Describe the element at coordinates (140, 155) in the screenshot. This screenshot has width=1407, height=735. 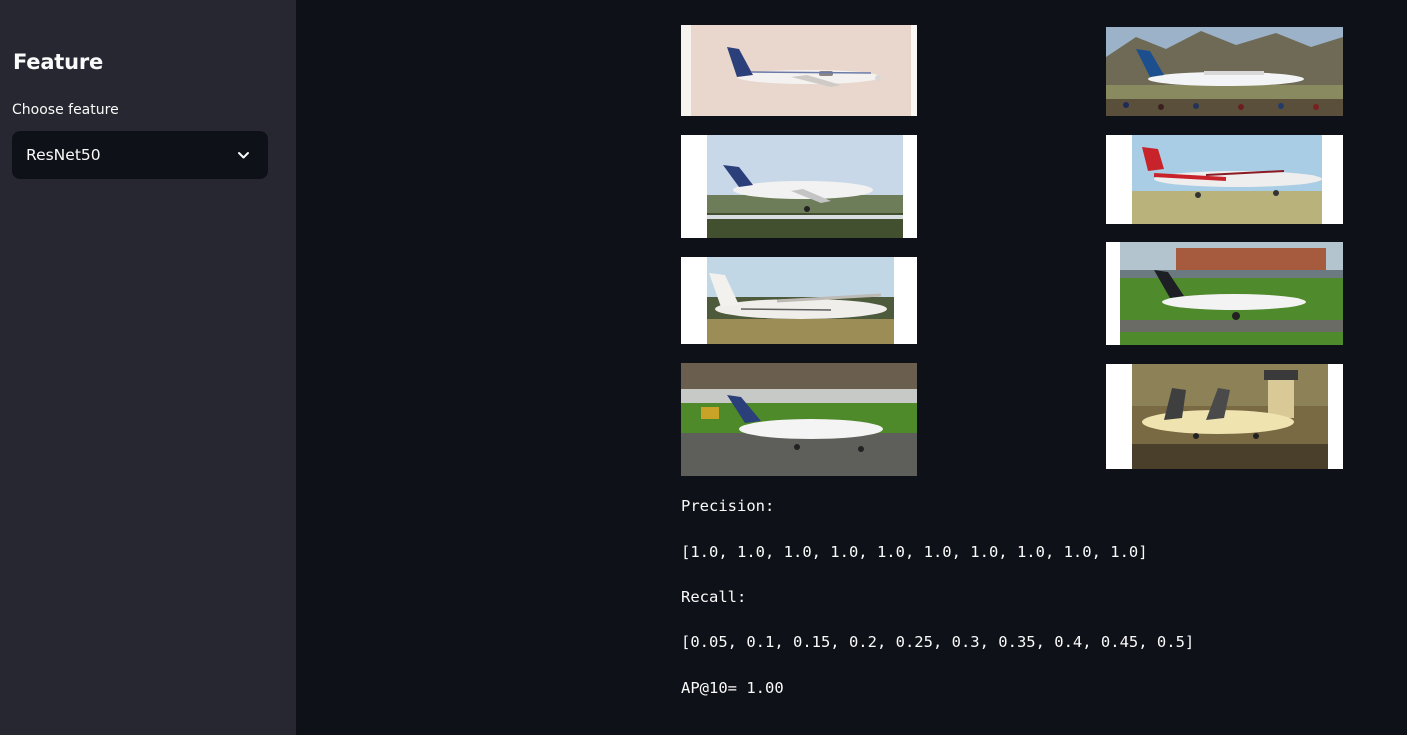
I see `feature-select: ResNet50` at that location.